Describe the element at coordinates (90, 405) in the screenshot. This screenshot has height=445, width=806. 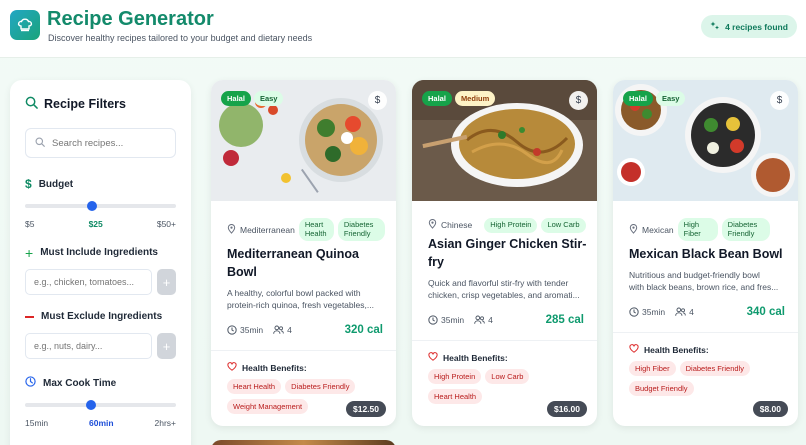
I see `cook-time-slider-thumb` at that location.